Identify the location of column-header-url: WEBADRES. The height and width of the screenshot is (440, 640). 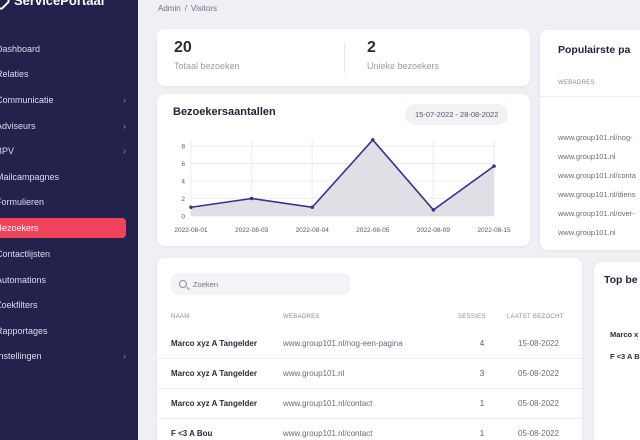
(301, 317).